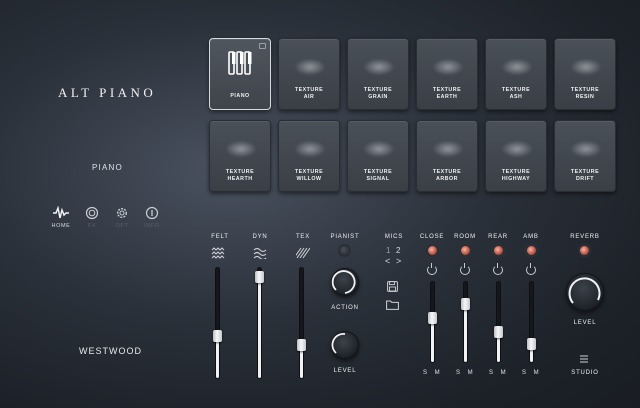  I want to click on dyn-slider-thumb, so click(259, 276).